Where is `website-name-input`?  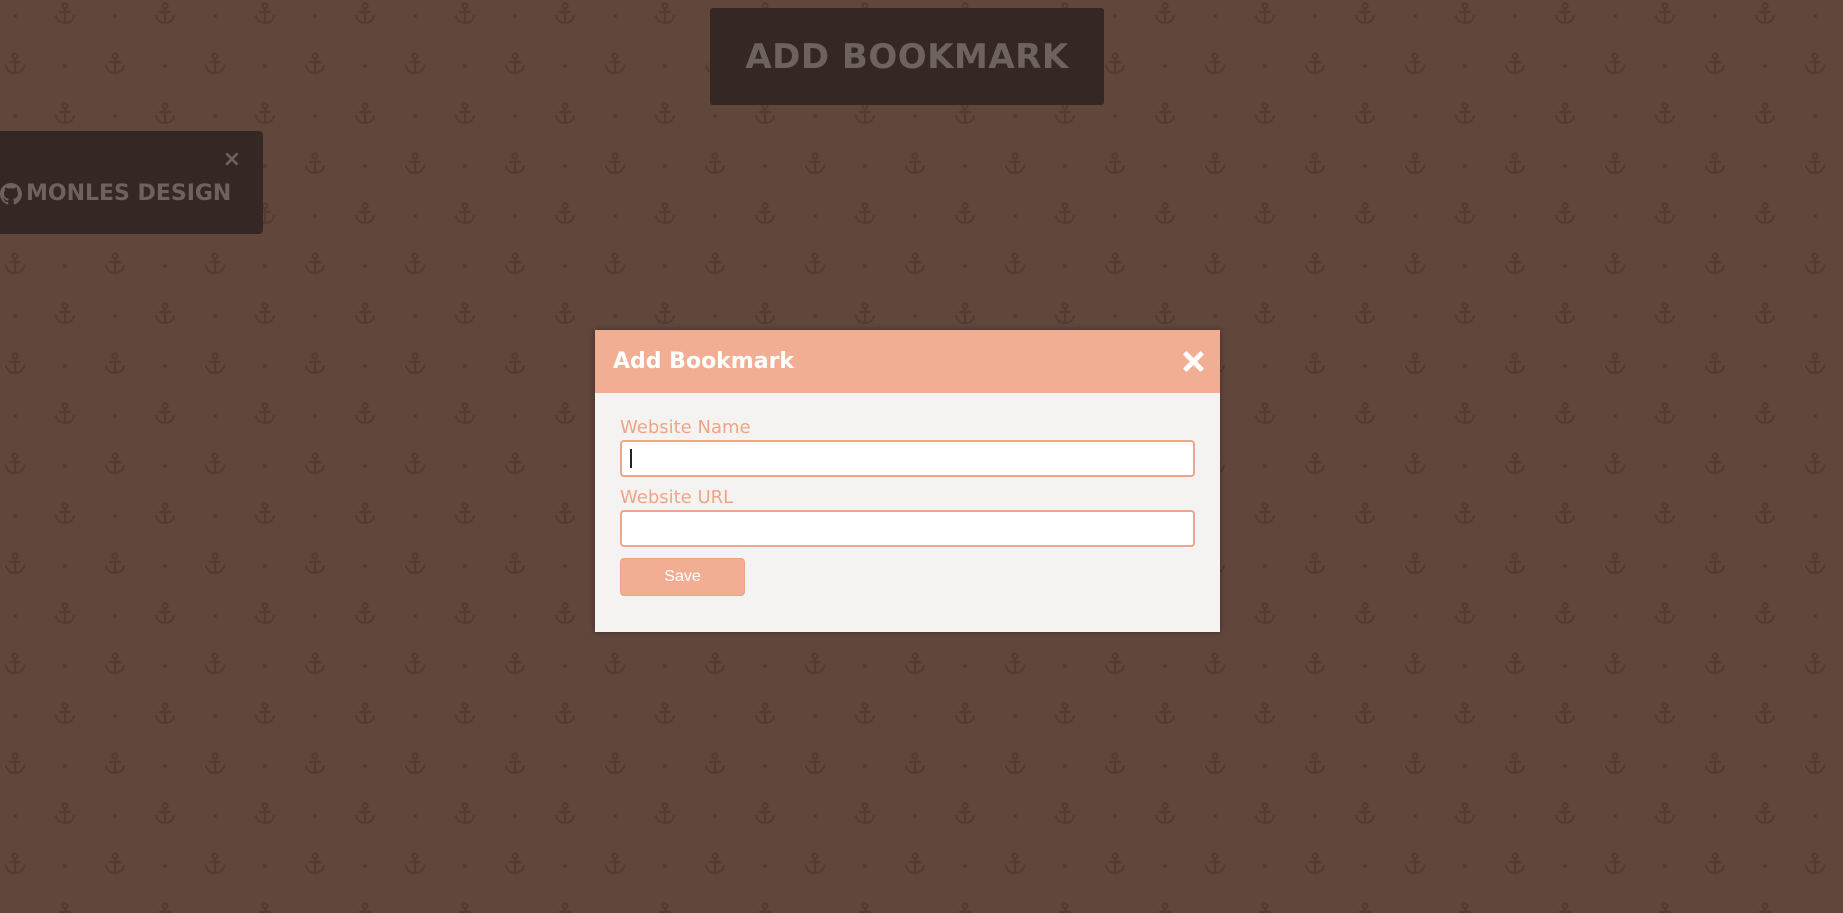 website-name-input is located at coordinates (907, 458).